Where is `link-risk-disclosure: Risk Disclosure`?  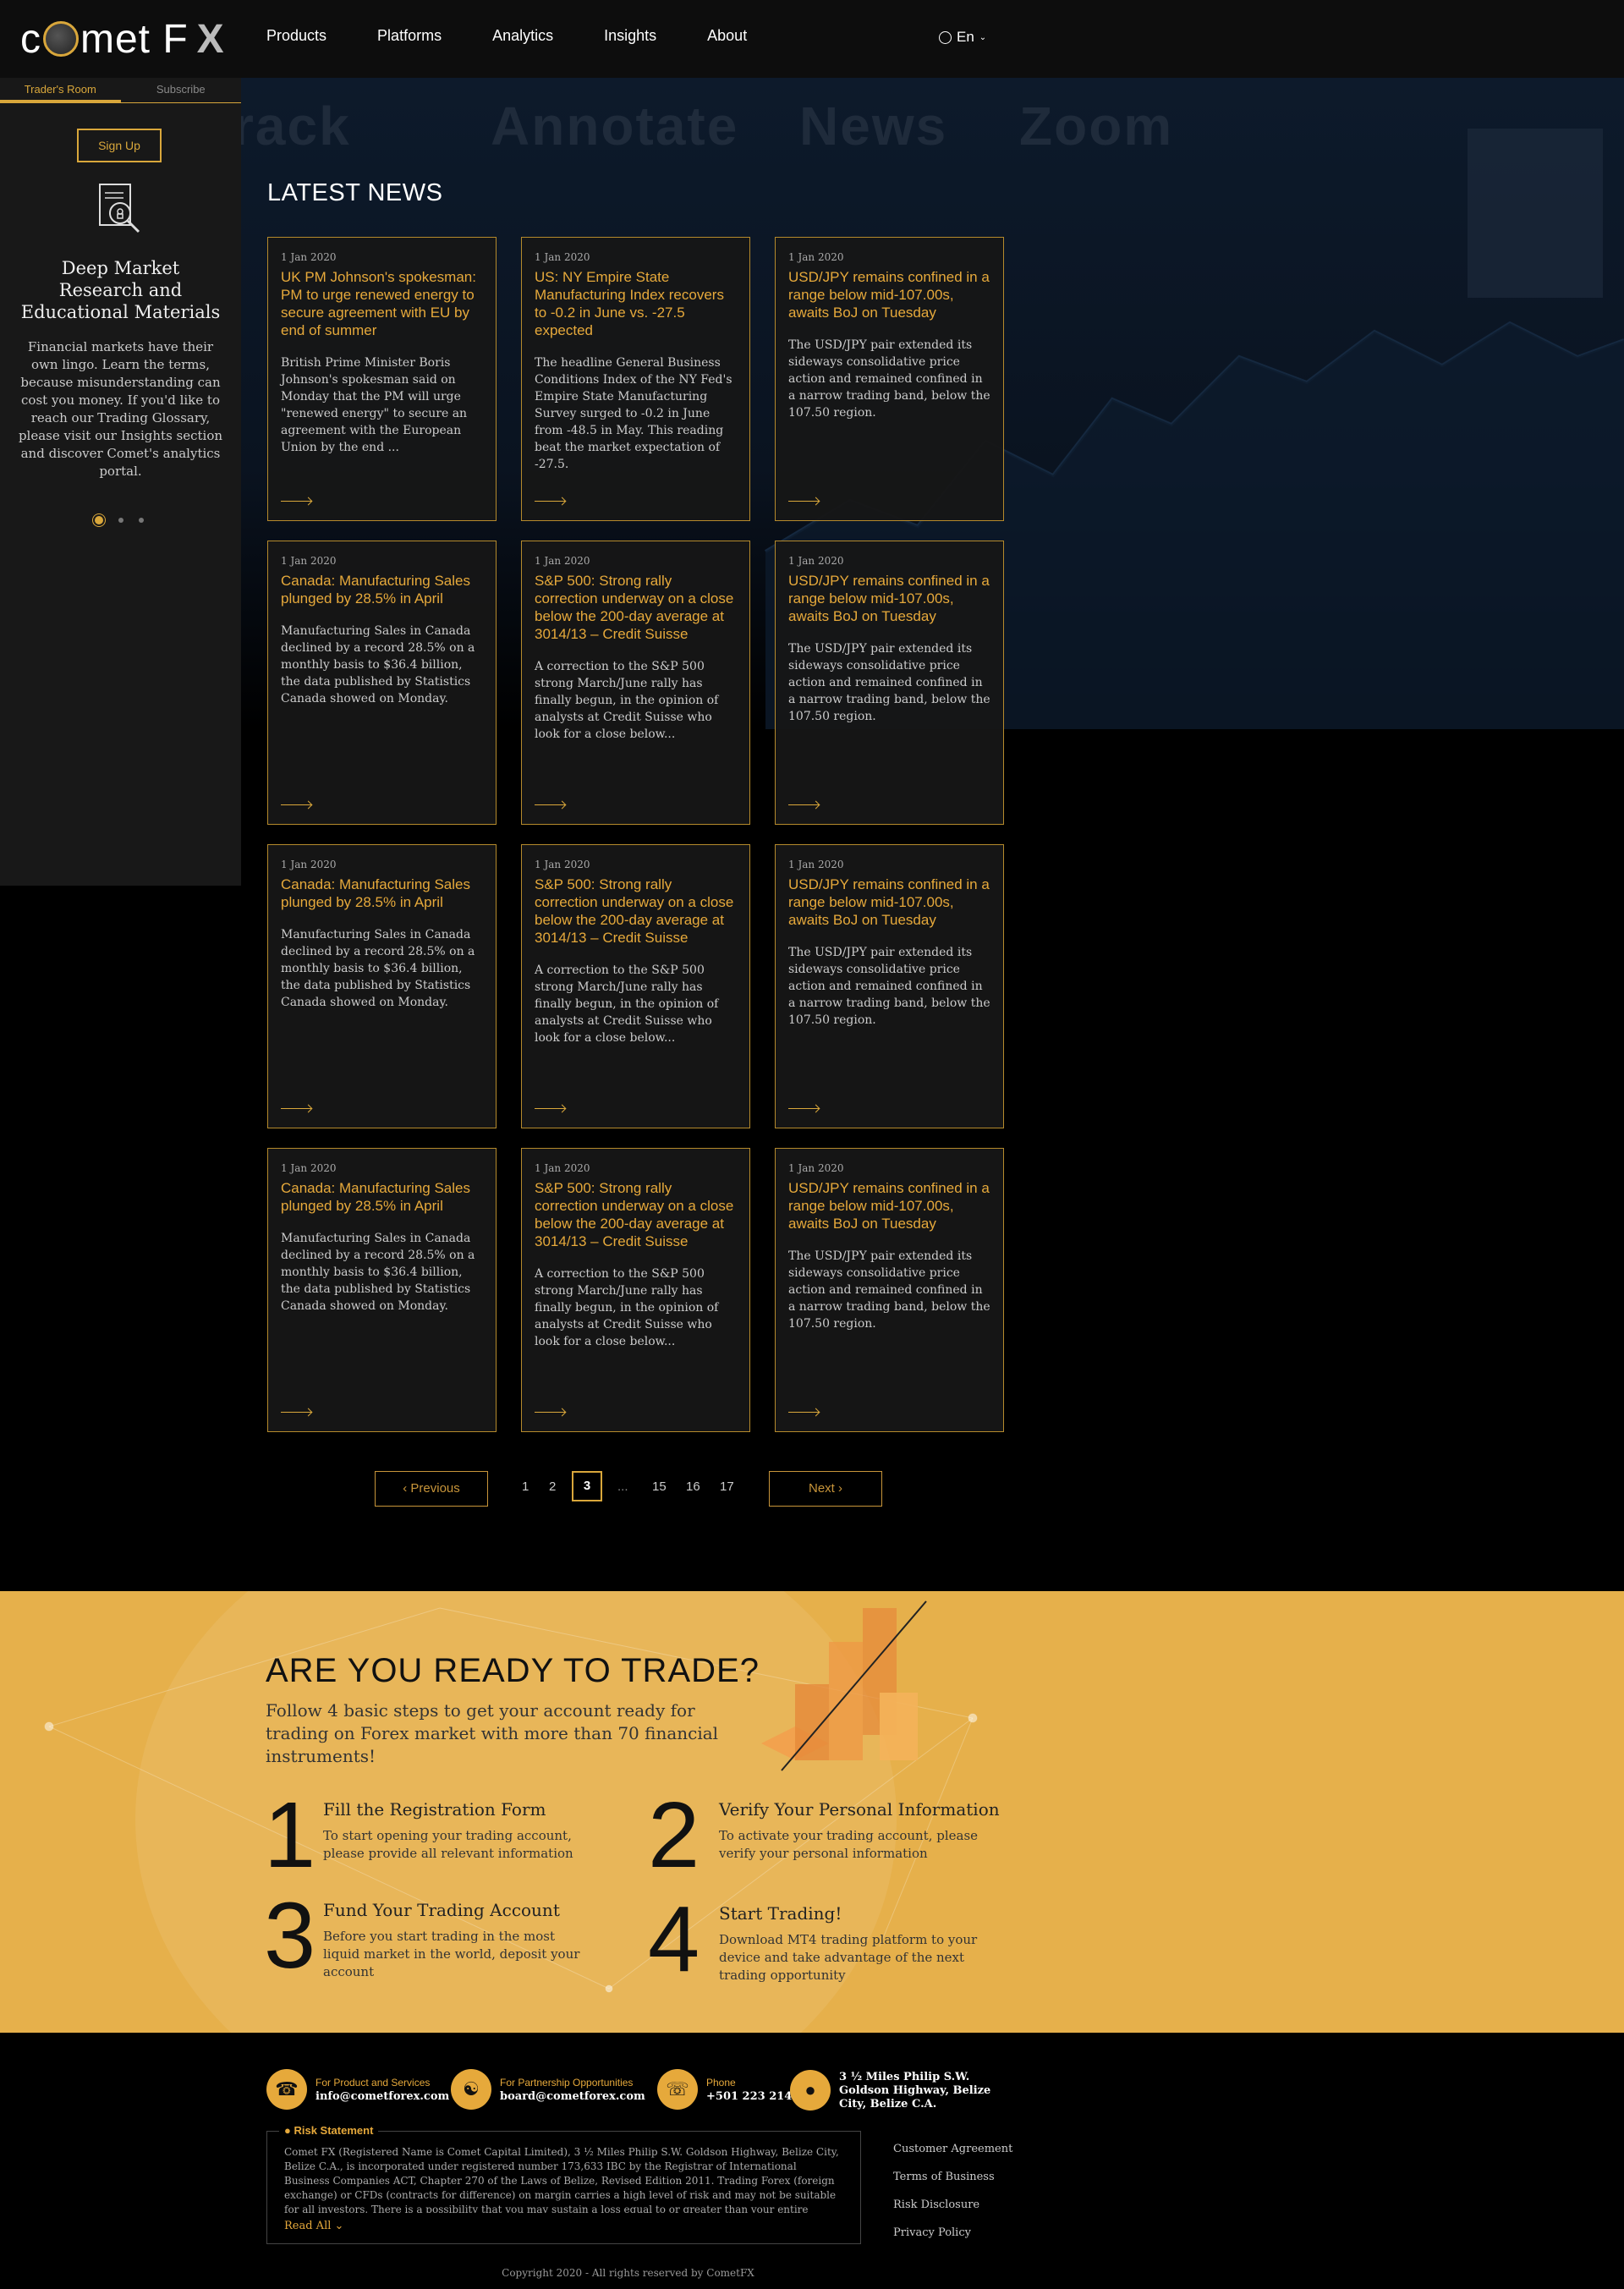 link-risk-disclosure: Risk Disclosure is located at coordinates (953, 2204).